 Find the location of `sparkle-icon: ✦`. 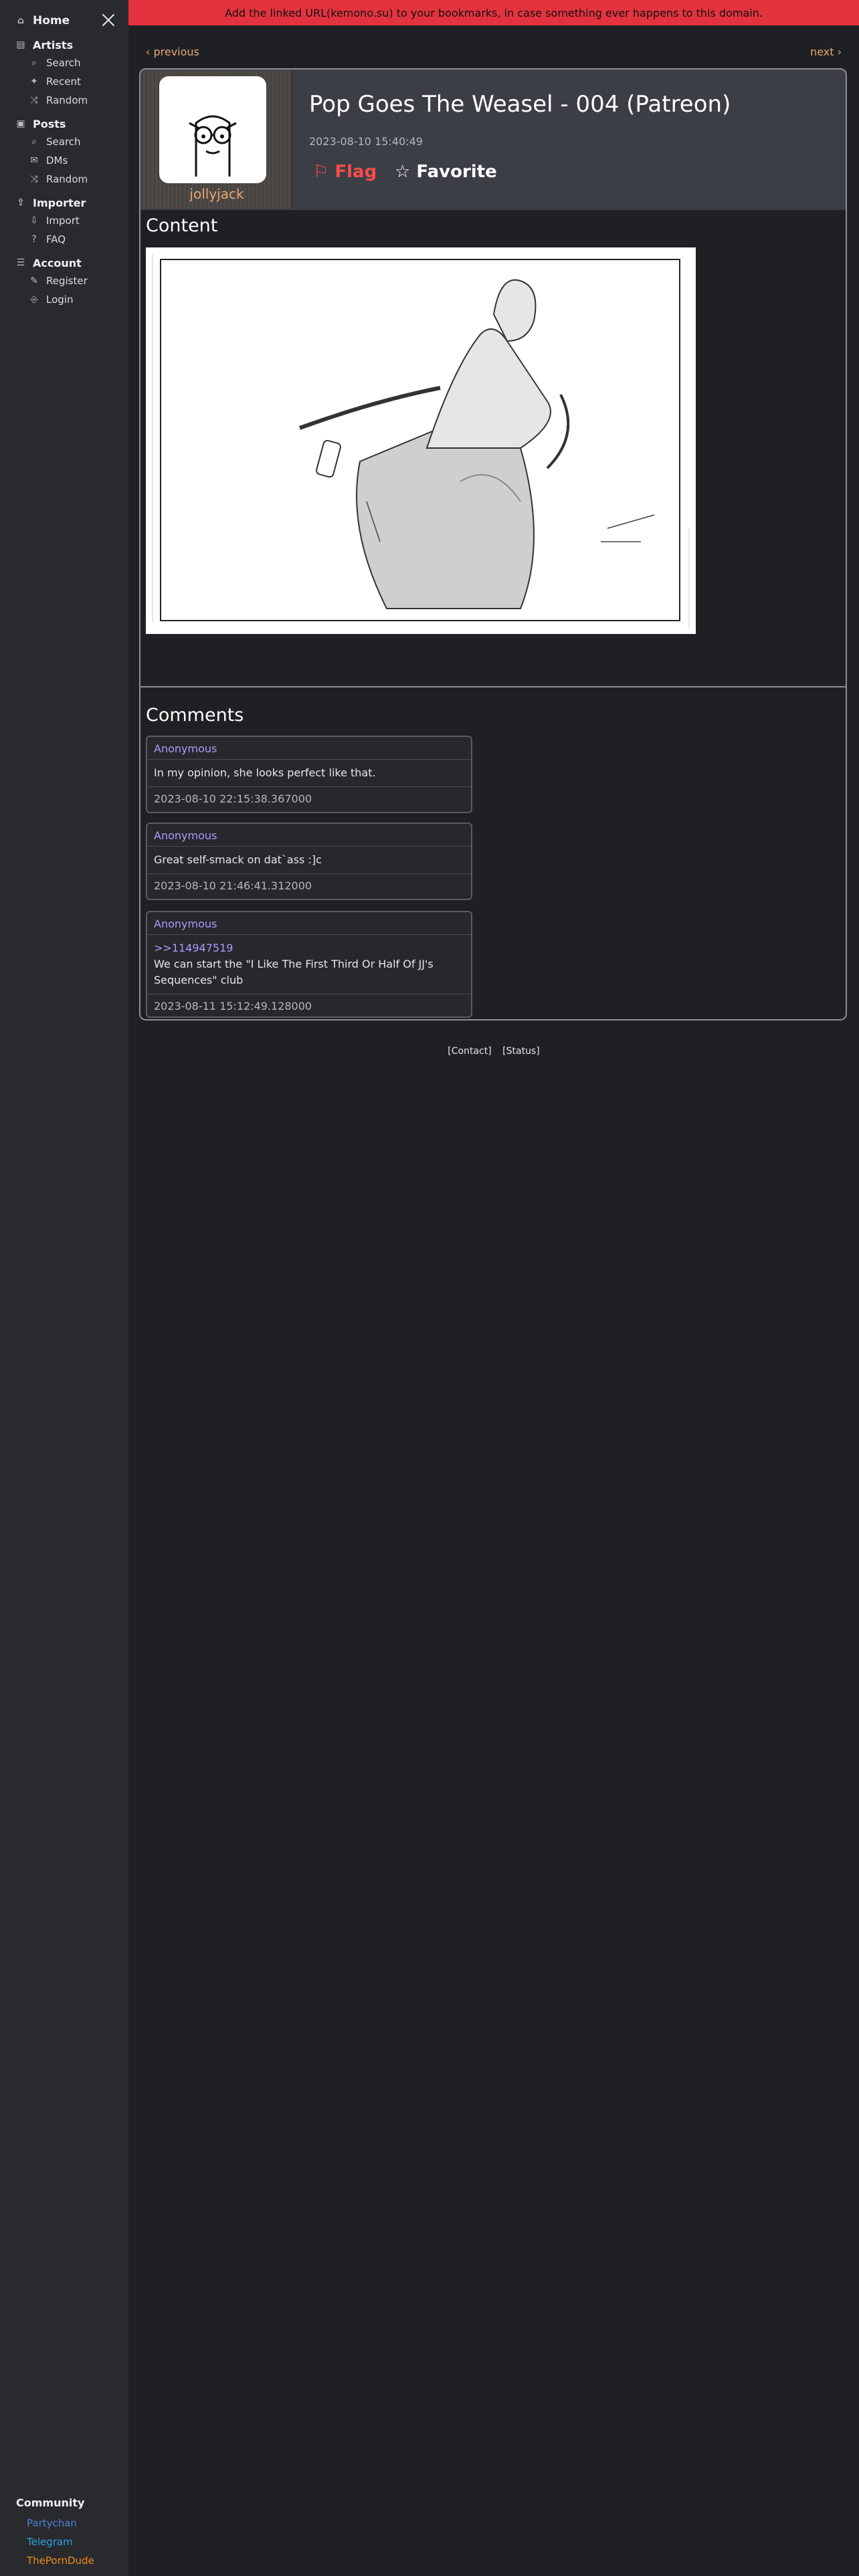

sparkle-icon: ✦ is located at coordinates (34, 81).